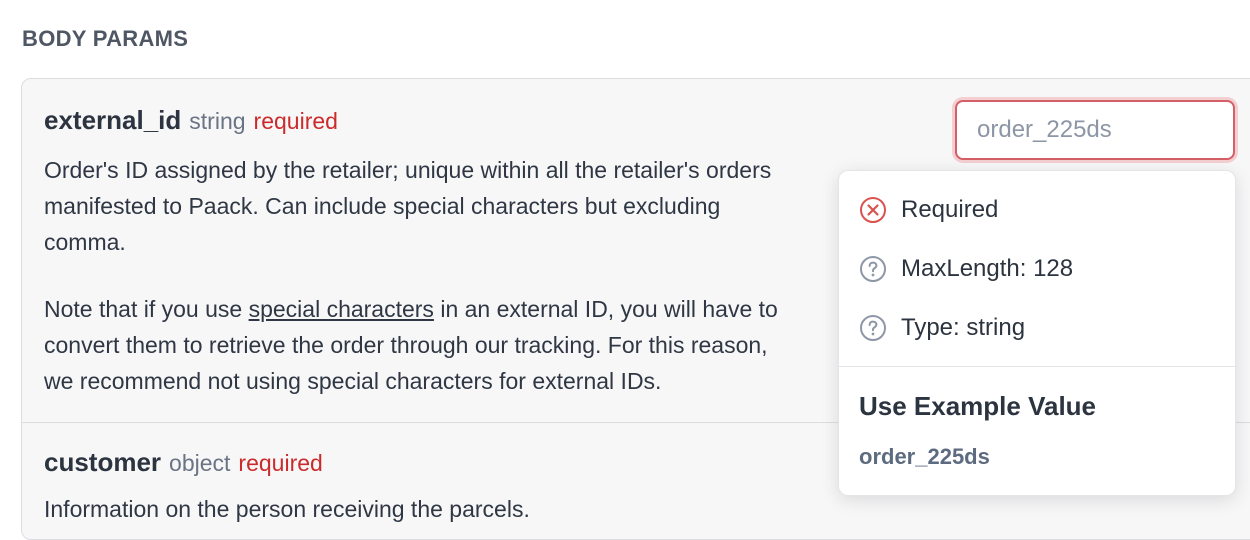  I want to click on note-text: in an external ID, you will have to, so click(605, 309).